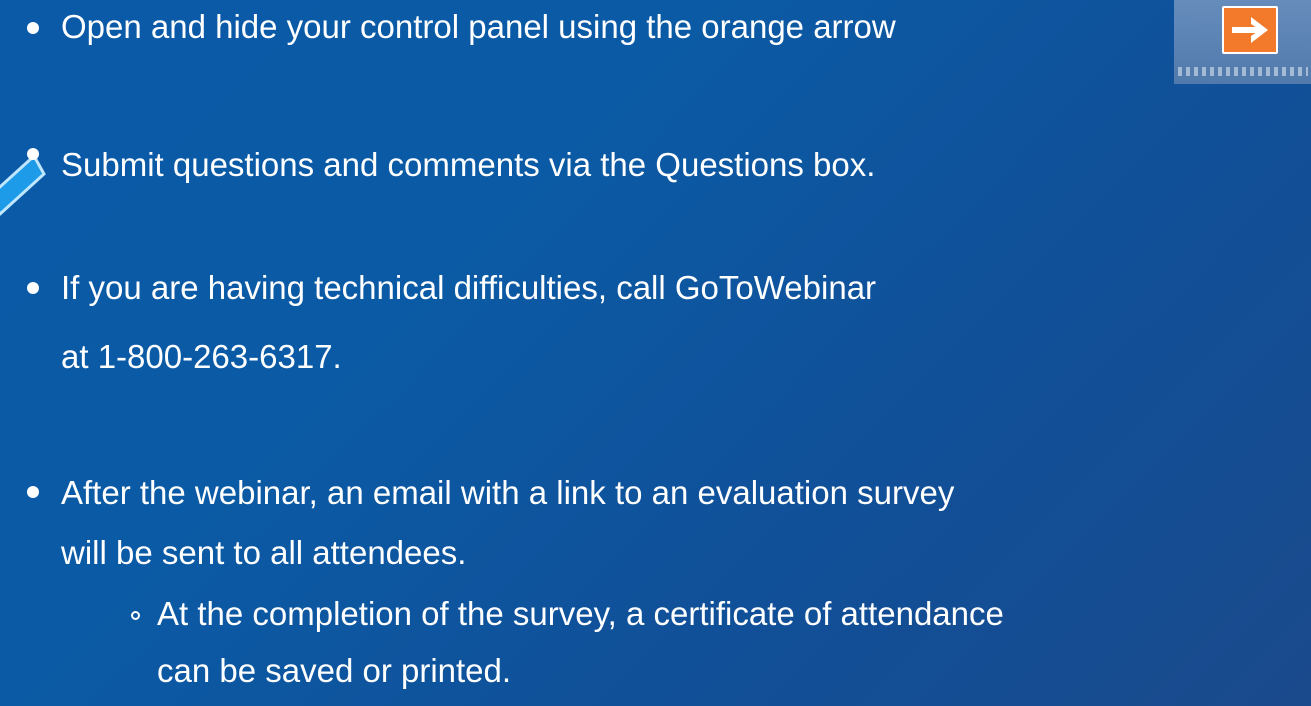 This screenshot has width=1311, height=706. Describe the element at coordinates (334, 670) in the screenshot. I see `sub-bullet-certificate-line-2: can be saved or printed.` at that location.